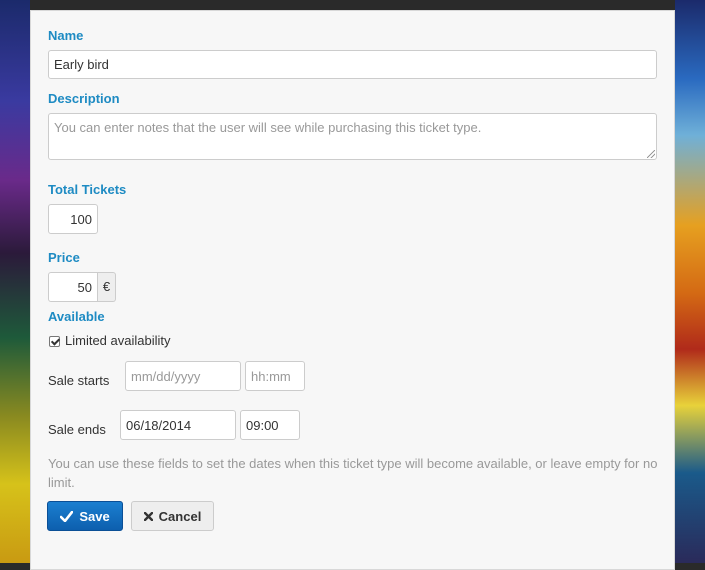 The width and height of the screenshot is (705, 570). What do you see at coordinates (352, 64) in the screenshot?
I see `name-input` at bounding box center [352, 64].